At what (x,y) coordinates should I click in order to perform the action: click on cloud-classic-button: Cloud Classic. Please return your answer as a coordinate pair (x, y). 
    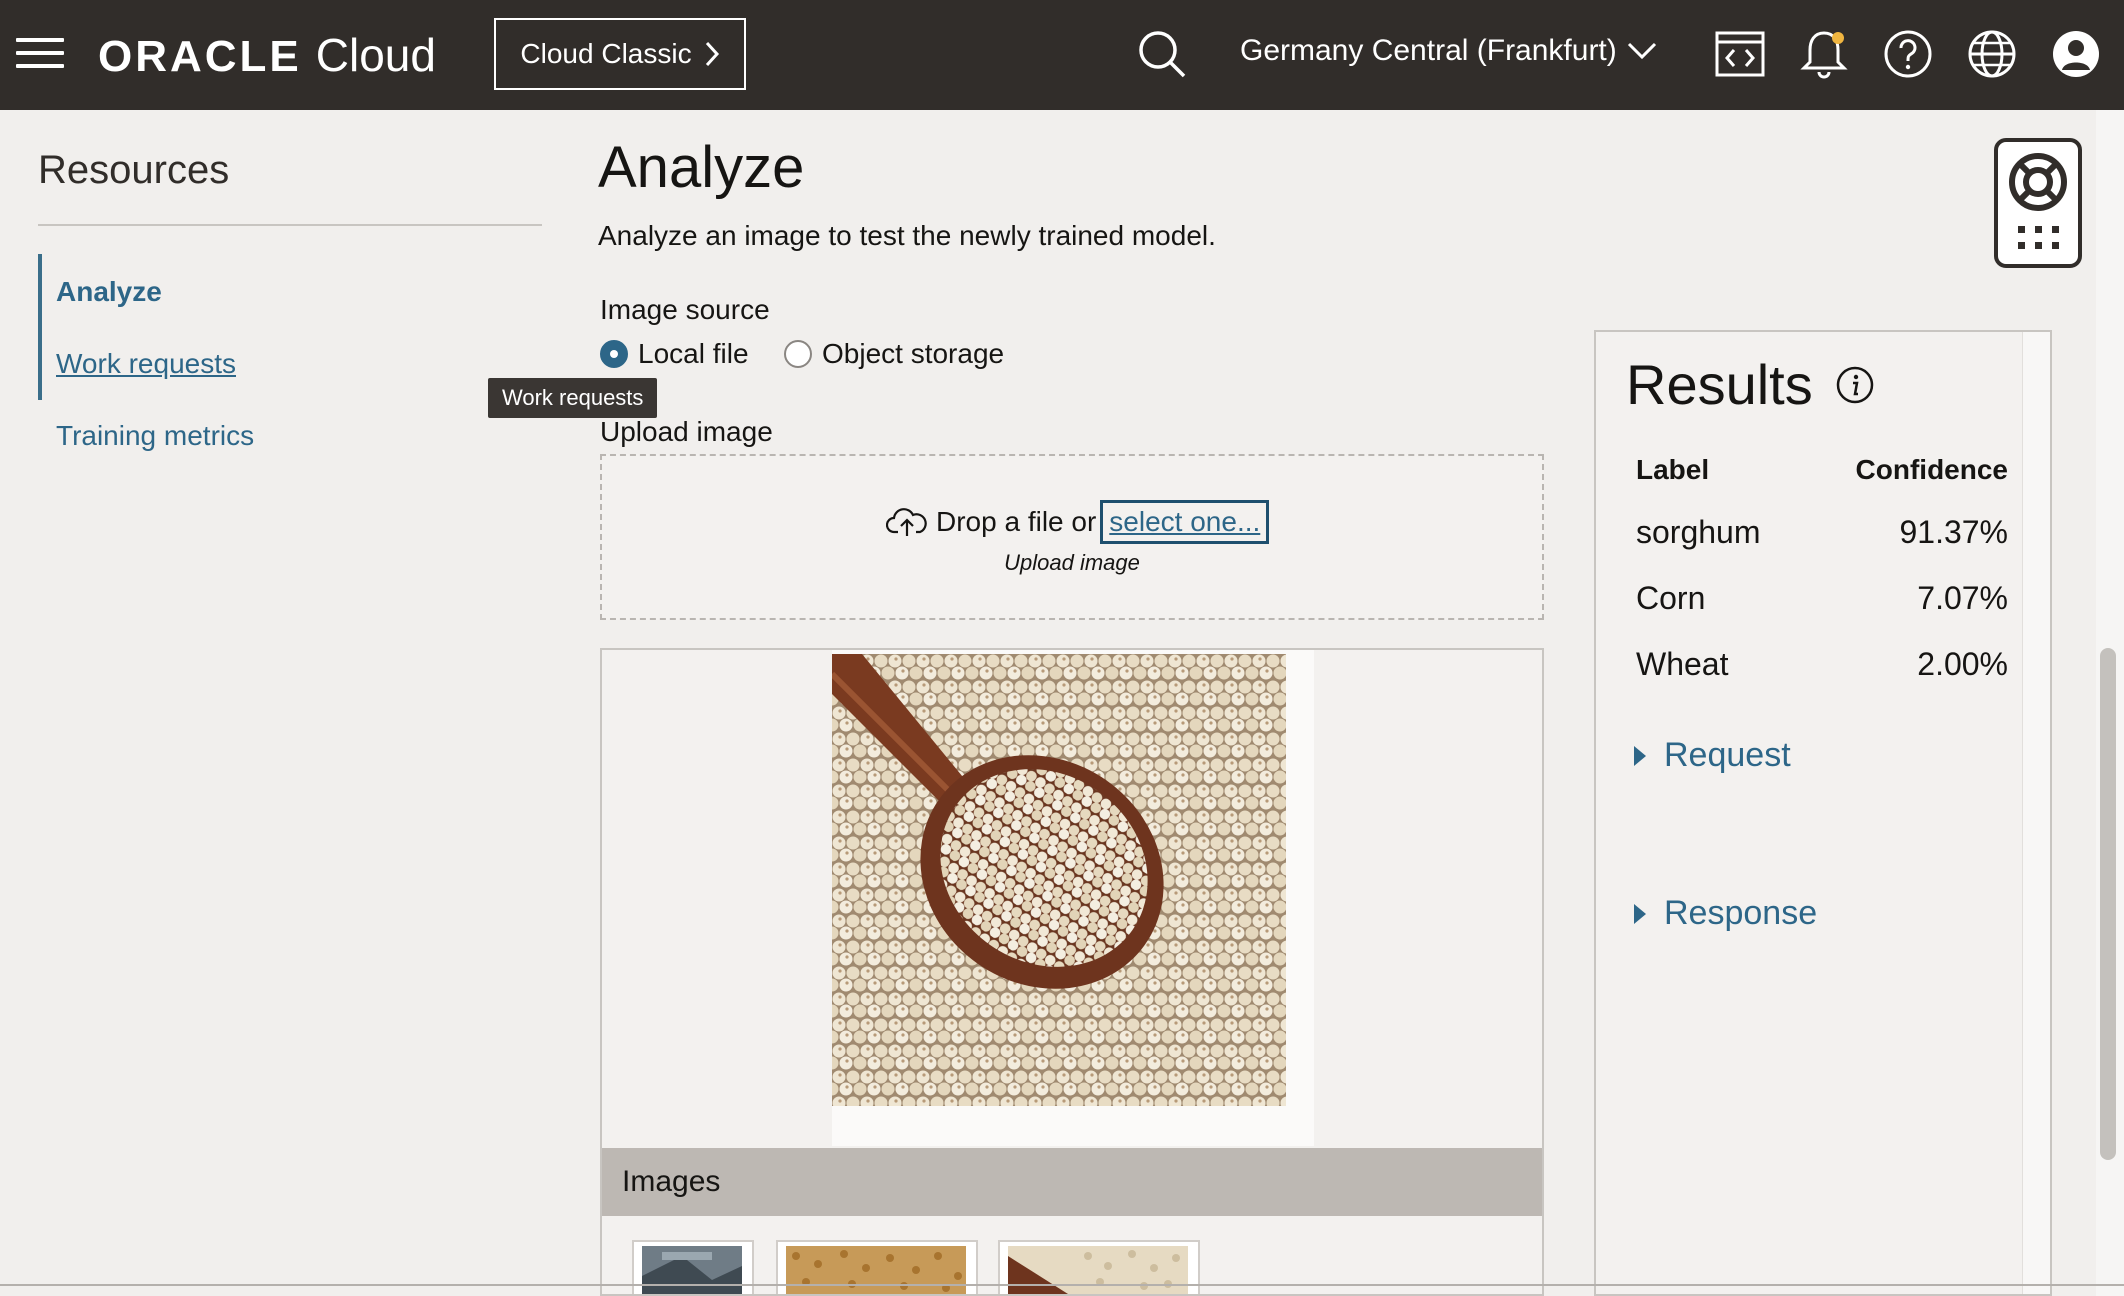
    Looking at the image, I should click on (620, 54).